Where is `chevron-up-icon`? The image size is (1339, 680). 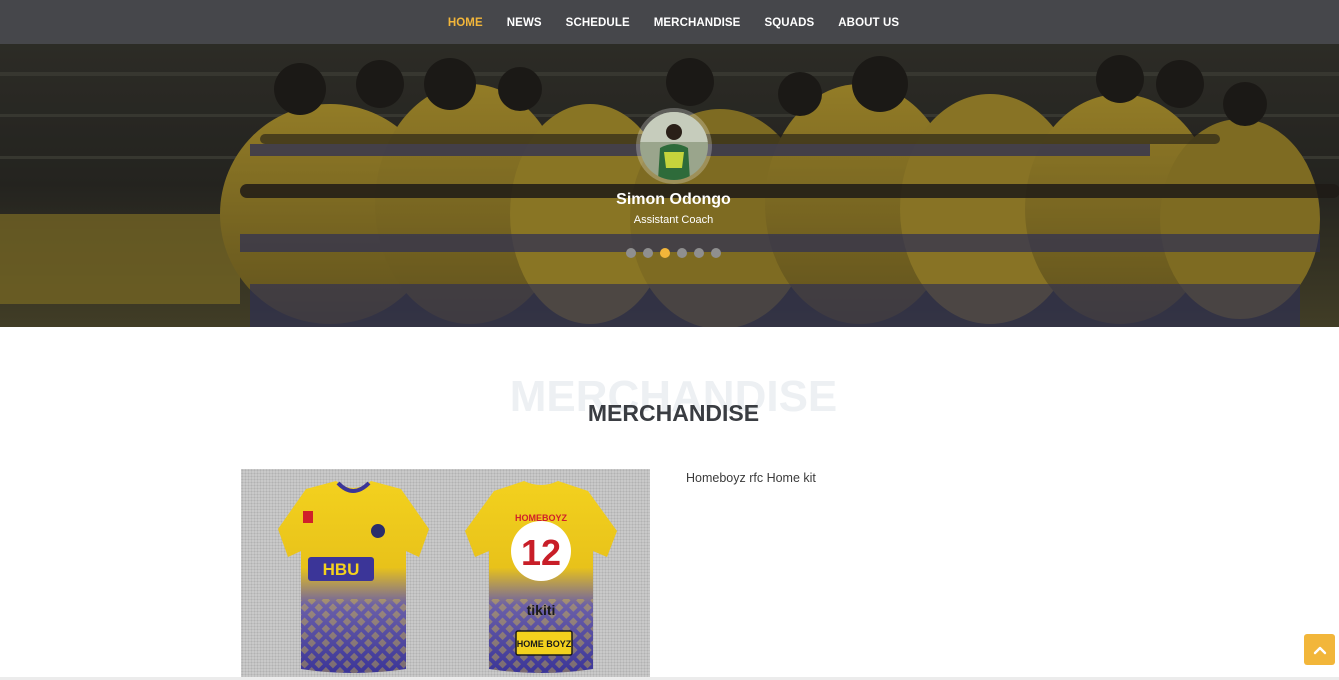 chevron-up-icon is located at coordinates (1319, 650).